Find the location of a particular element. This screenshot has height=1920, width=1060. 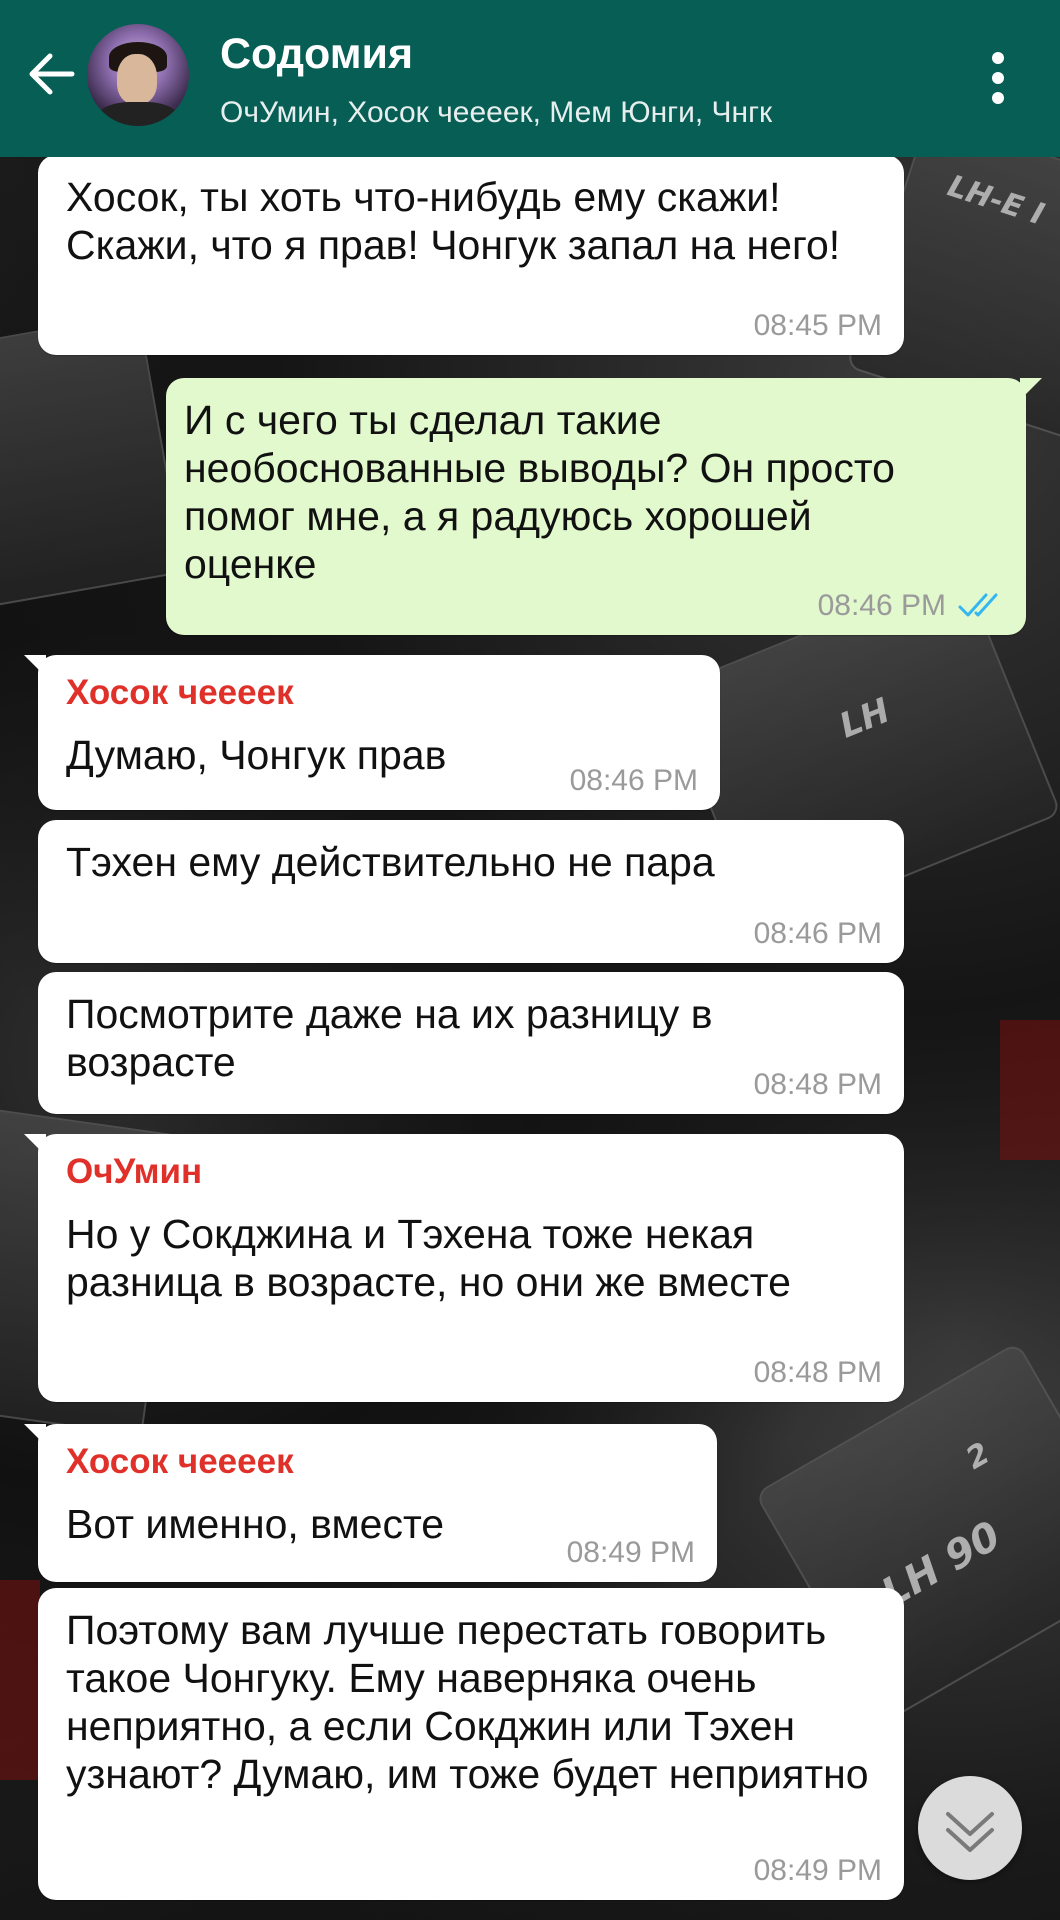

sender-name: ОчУмин is located at coordinates (471, 1172).